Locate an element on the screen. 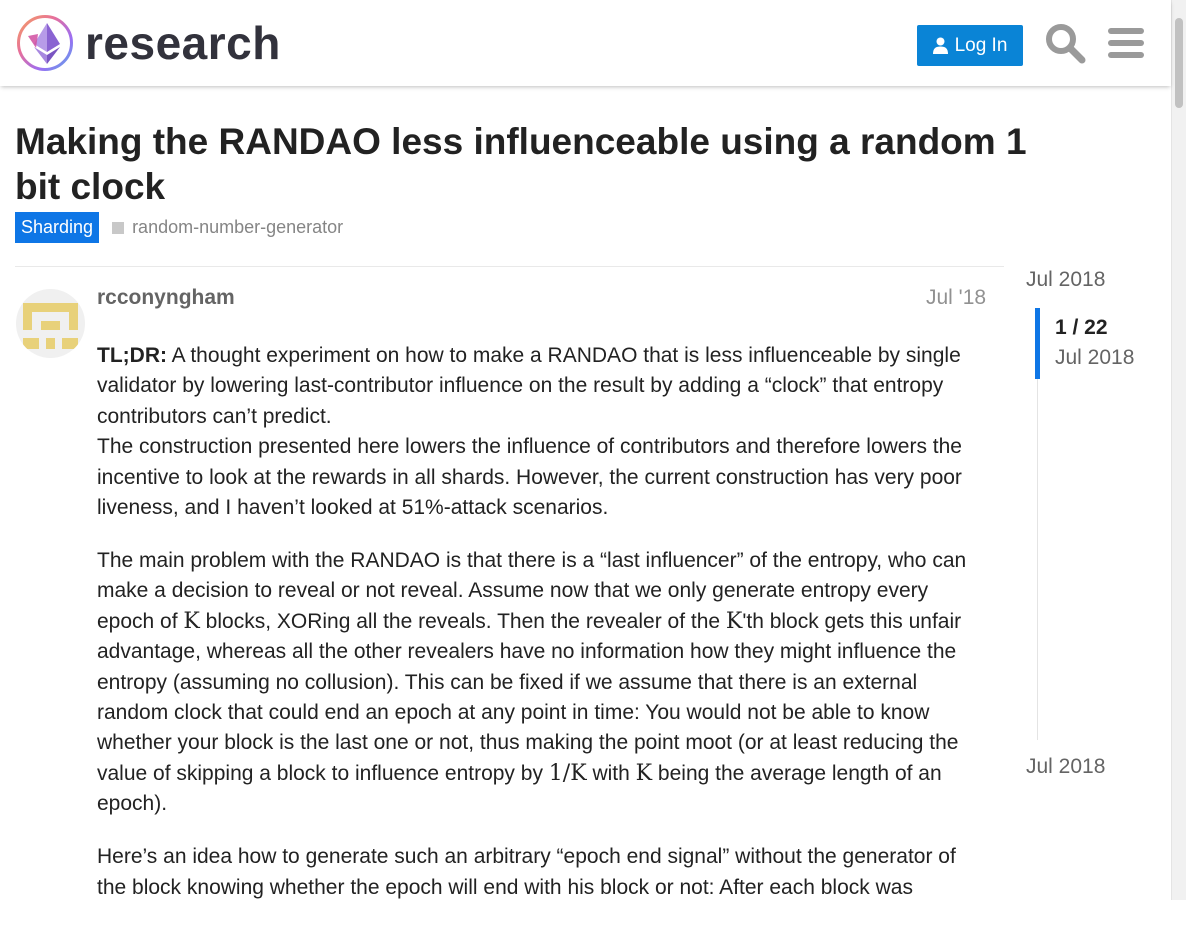  topic-timeline: Jul 2018 1 / 22 Jul 2018 Jul 2018 is located at coordinates (1098, 528).